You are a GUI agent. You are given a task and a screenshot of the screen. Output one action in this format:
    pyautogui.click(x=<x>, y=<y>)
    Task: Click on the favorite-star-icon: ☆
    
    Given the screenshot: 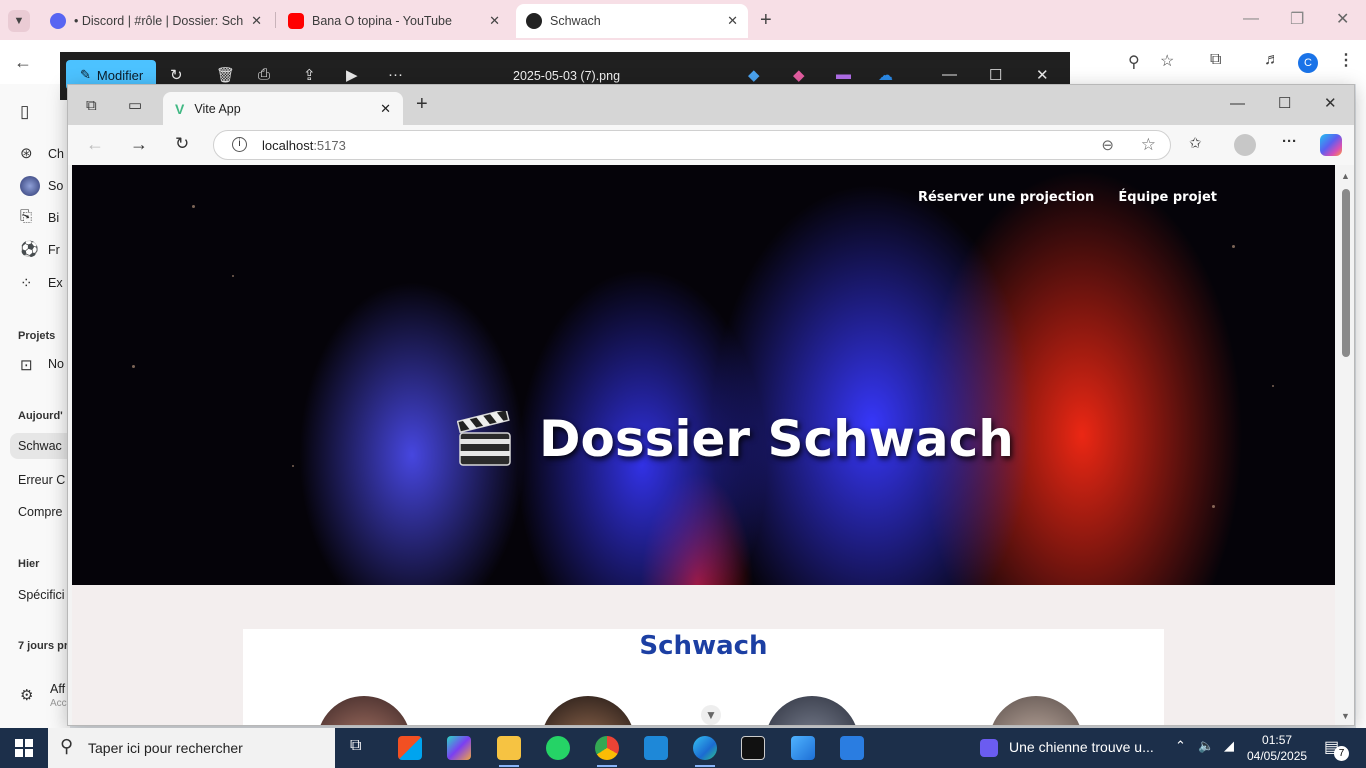 What is the action you would take?
    pyautogui.click(x=1148, y=145)
    